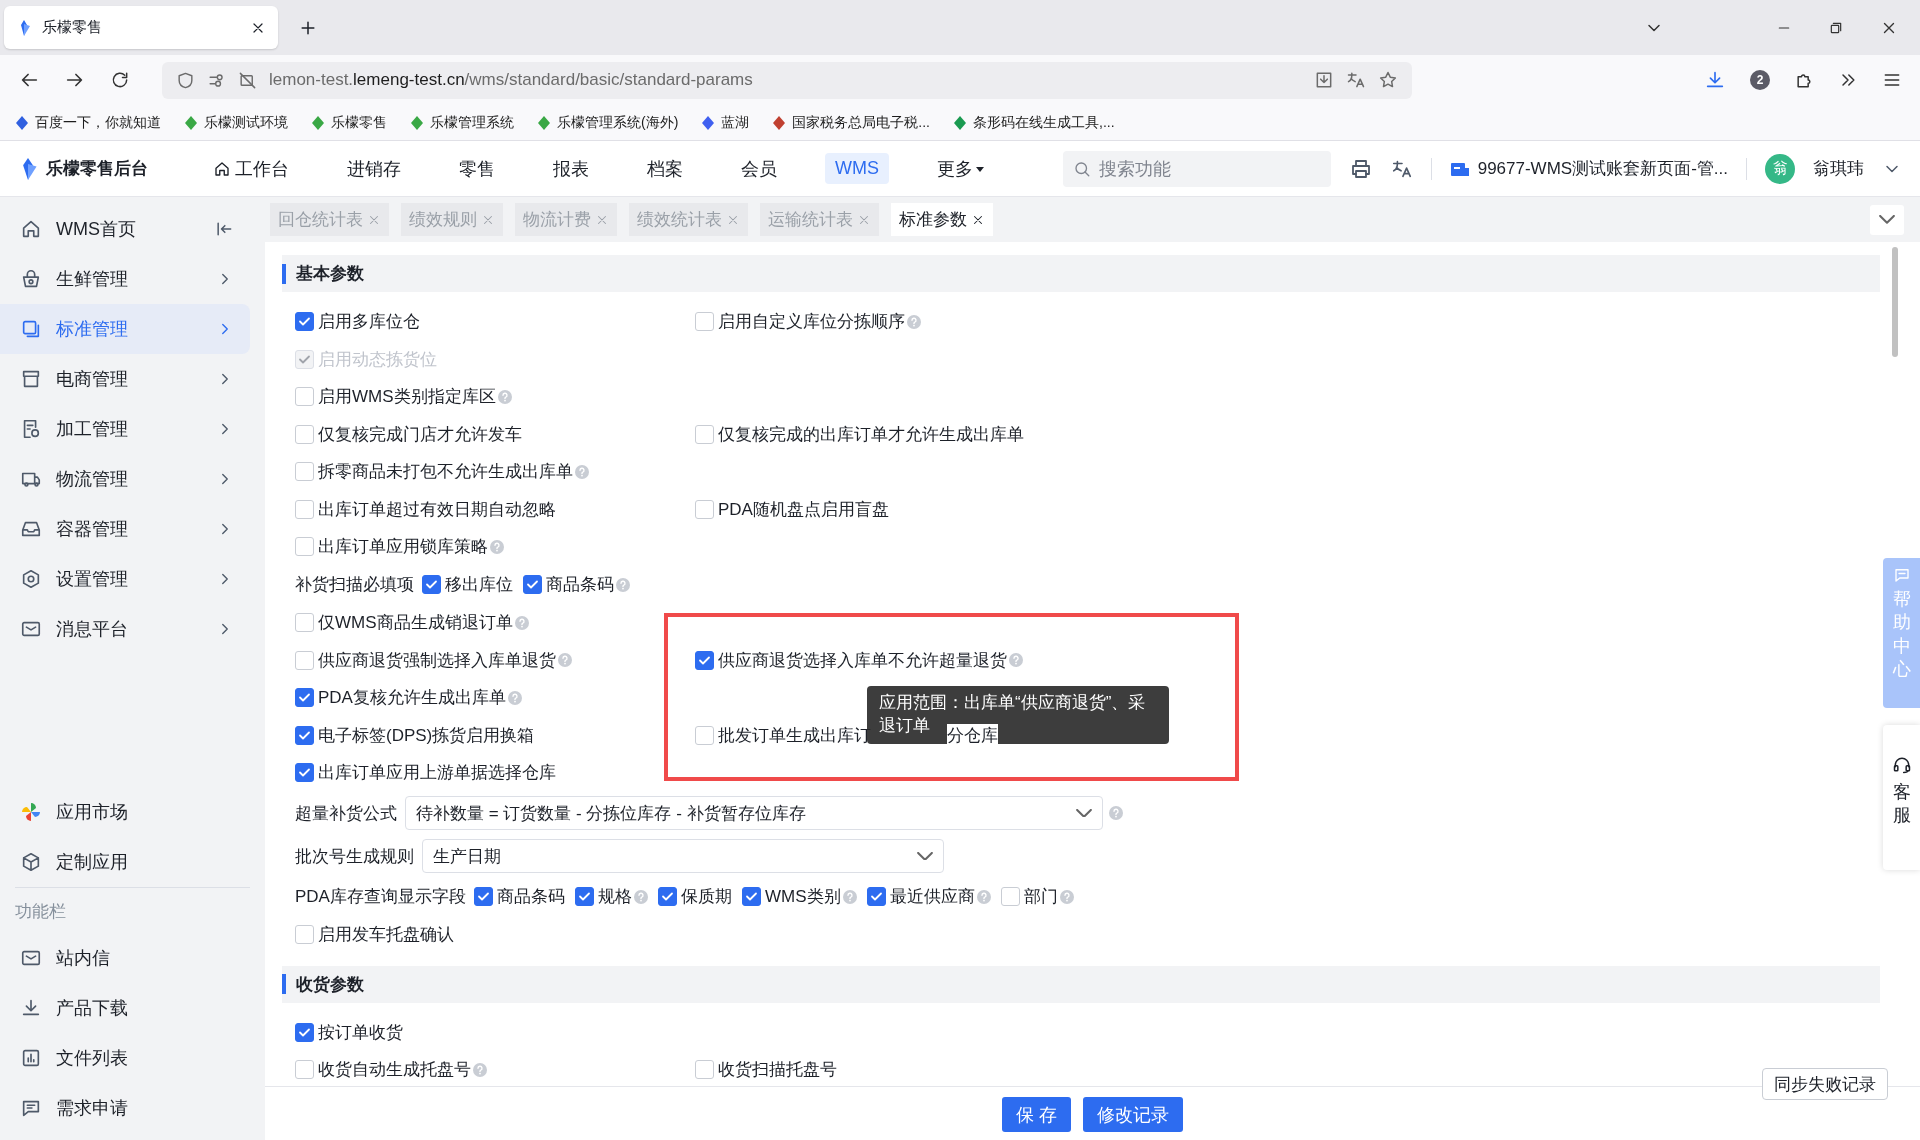 Image resolution: width=1920 pixels, height=1140 pixels. Describe the element at coordinates (251, 168) in the screenshot. I see `nav-item: 工作台` at that location.